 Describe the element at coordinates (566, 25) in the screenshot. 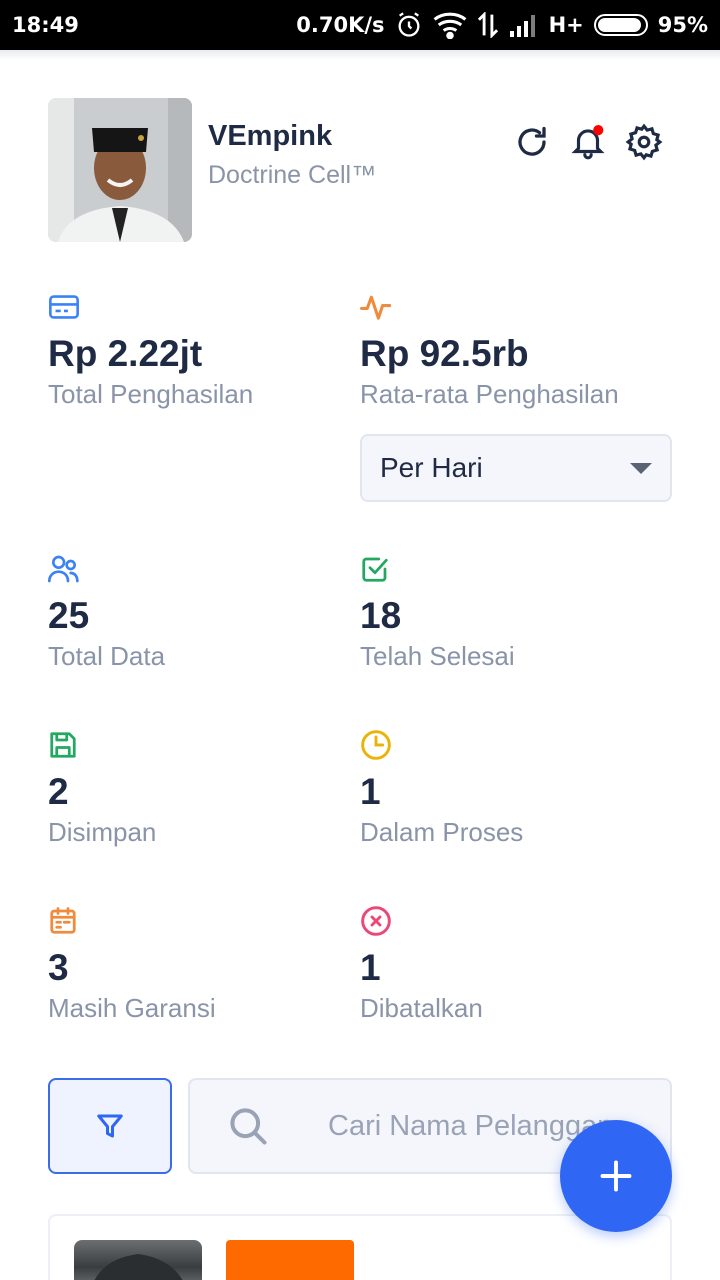

I see `network-type: H+` at that location.